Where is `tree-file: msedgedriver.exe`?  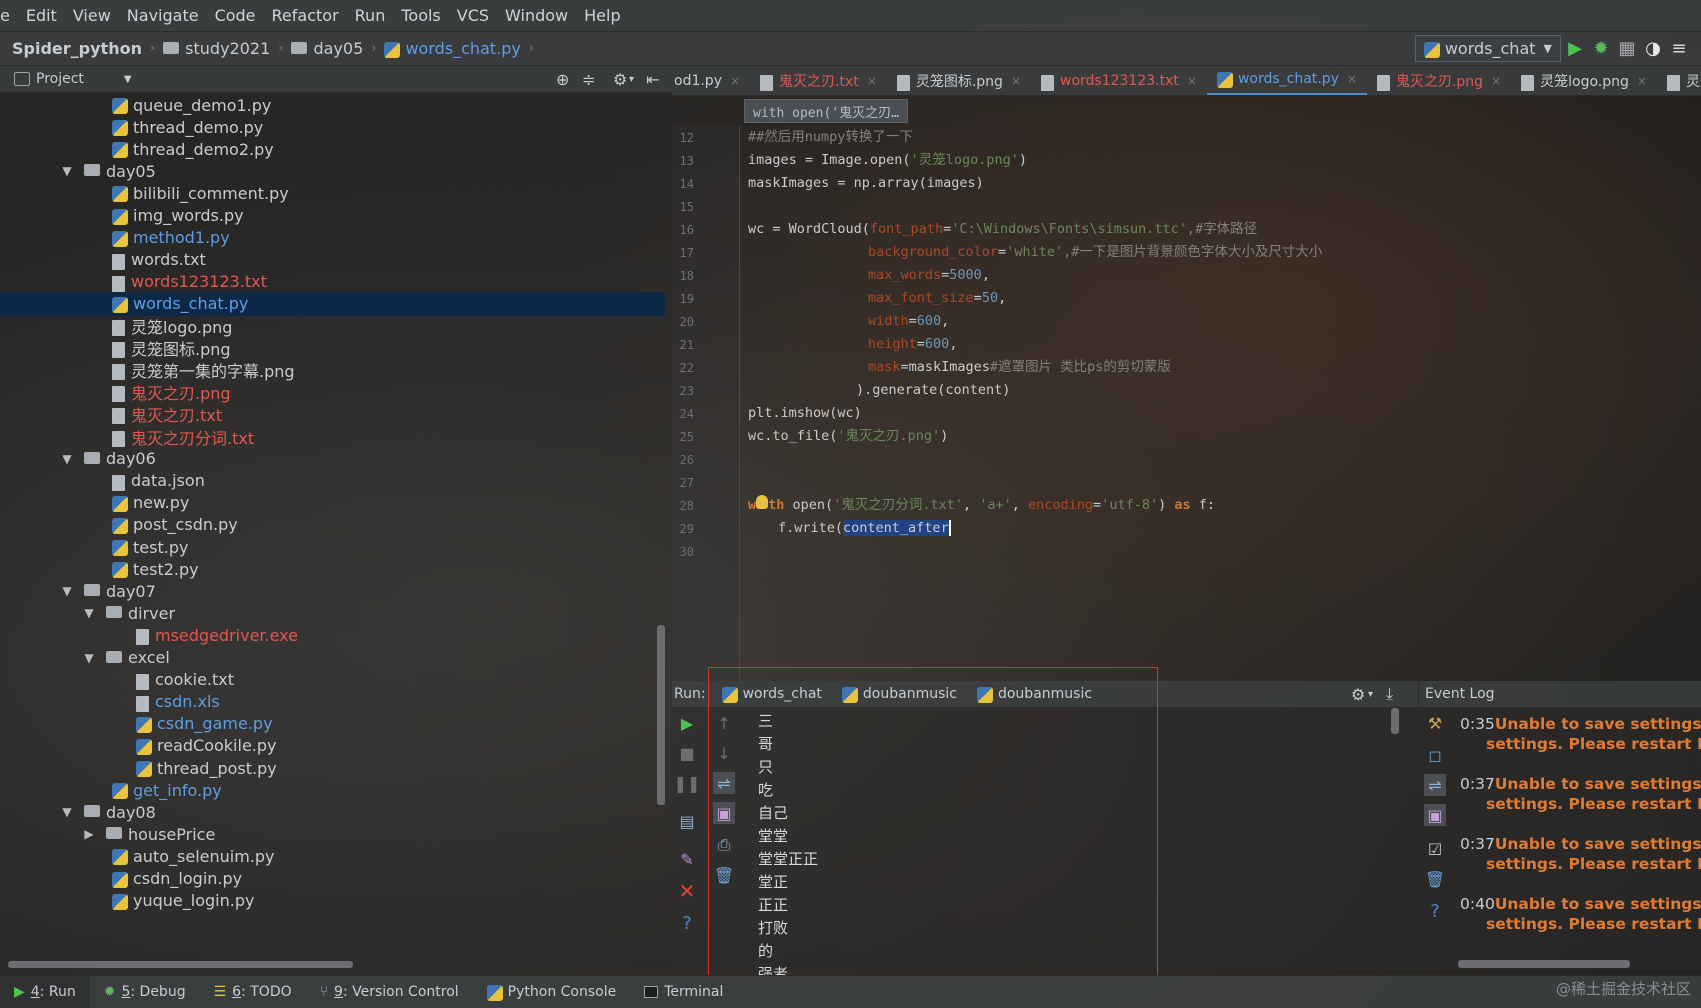
tree-file: msedgedriver.exe is located at coordinates (332, 635).